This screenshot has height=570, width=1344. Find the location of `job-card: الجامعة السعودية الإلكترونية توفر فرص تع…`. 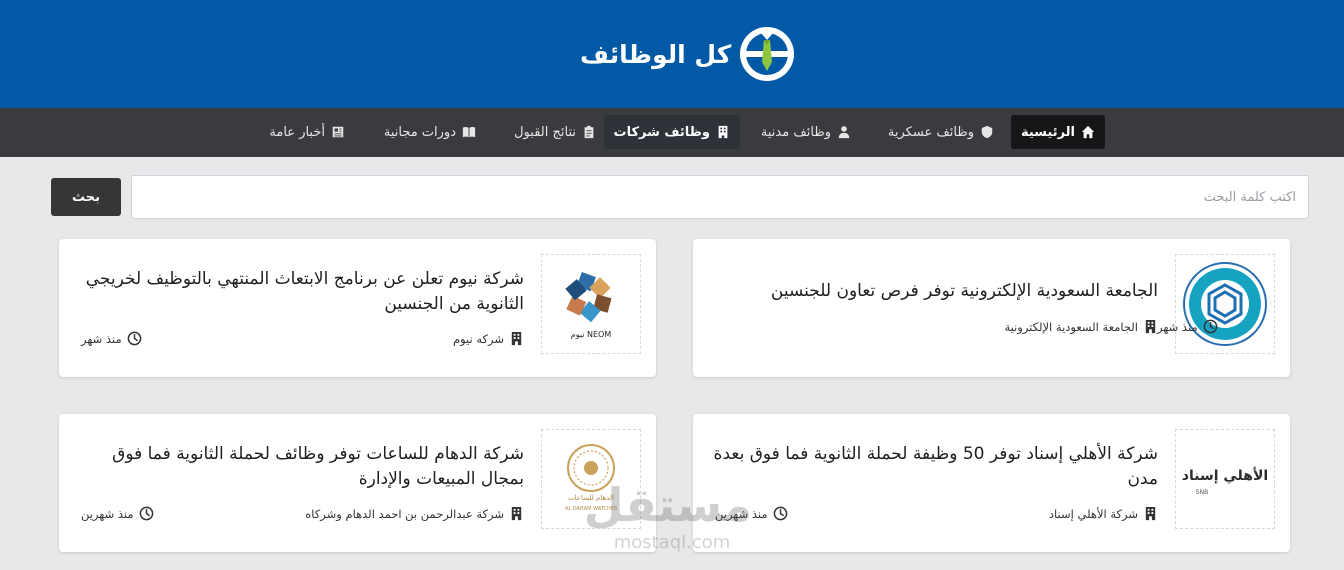

job-card: الجامعة السعودية الإلكترونية توفر فرص تع… is located at coordinates (991, 308).